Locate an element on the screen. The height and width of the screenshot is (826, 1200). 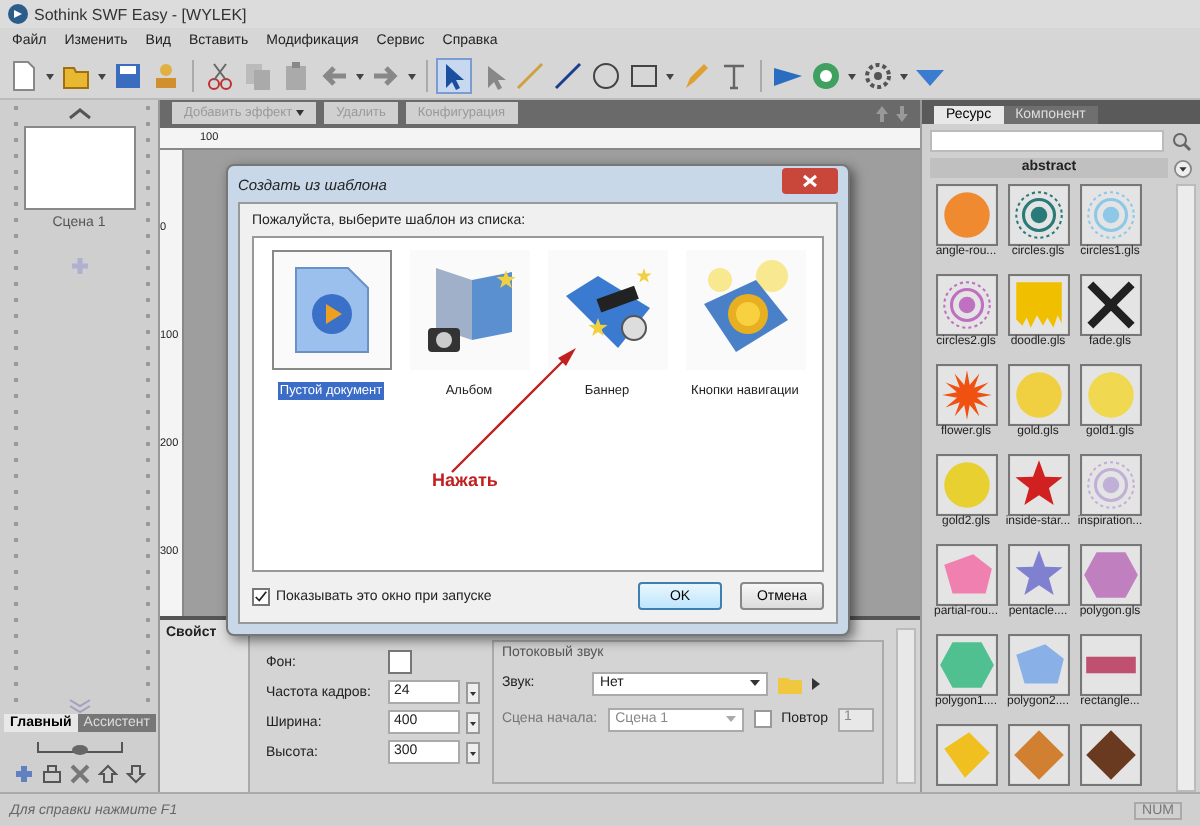
expand-icon is located at coordinates (1183, 168).